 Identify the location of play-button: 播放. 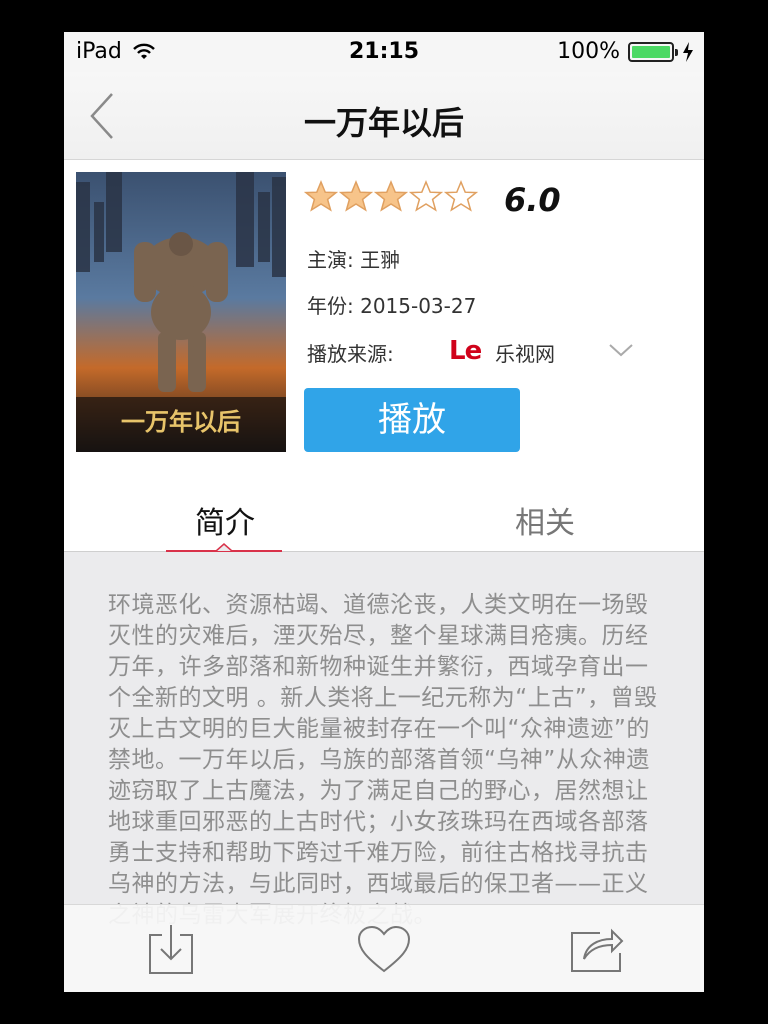
(412, 420).